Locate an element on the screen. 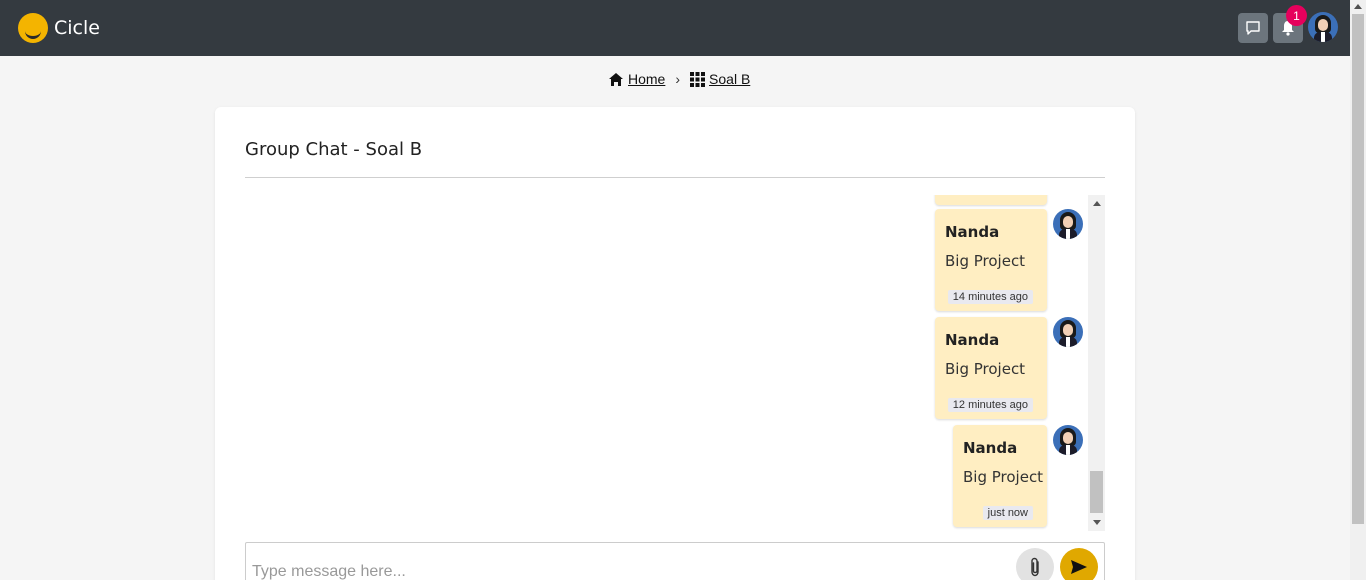 The image size is (1366, 580). brand: Cicle is located at coordinates (59, 28).